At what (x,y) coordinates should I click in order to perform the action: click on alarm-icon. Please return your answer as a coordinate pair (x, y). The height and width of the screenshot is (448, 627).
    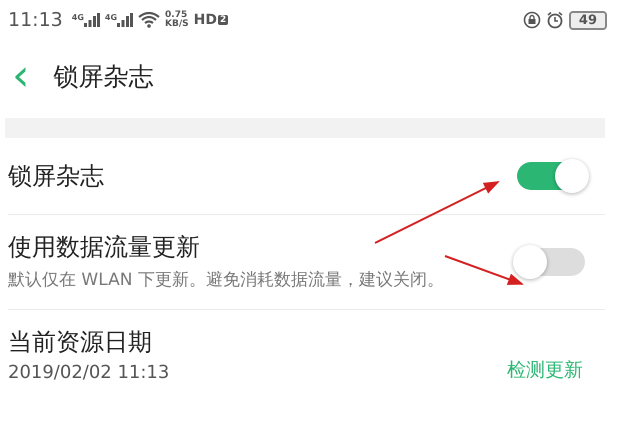
    Looking at the image, I should click on (555, 20).